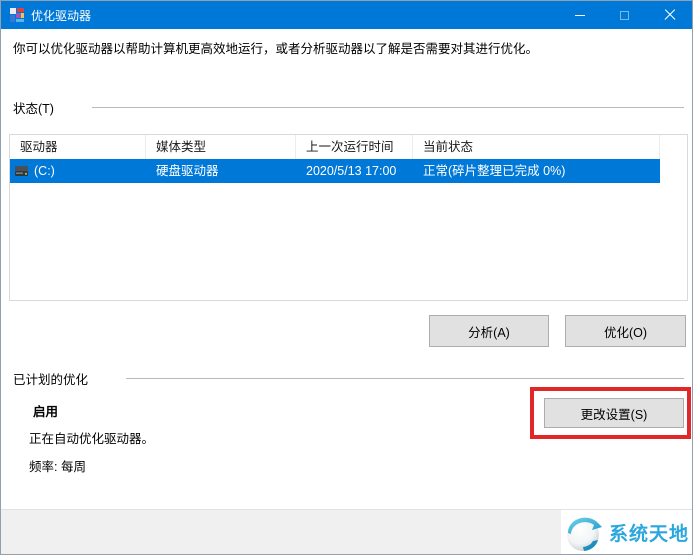 Image resolution: width=693 pixels, height=555 pixels. What do you see at coordinates (61, 15) in the screenshot?
I see `window-title: 优化驱动器` at bounding box center [61, 15].